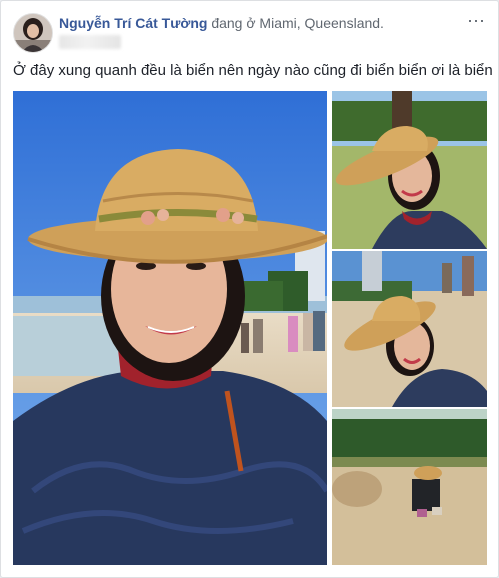 The image size is (499, 578). What do you see at coordinates (90, 42) in the screenshot?
I see `blurred-timestamp` at bounding box center [90, 42].